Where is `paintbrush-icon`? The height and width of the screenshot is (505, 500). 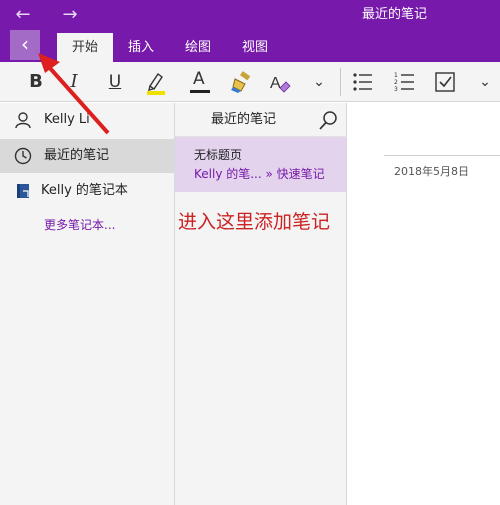
paintbrush-icon is located at coordinates (241, 82).